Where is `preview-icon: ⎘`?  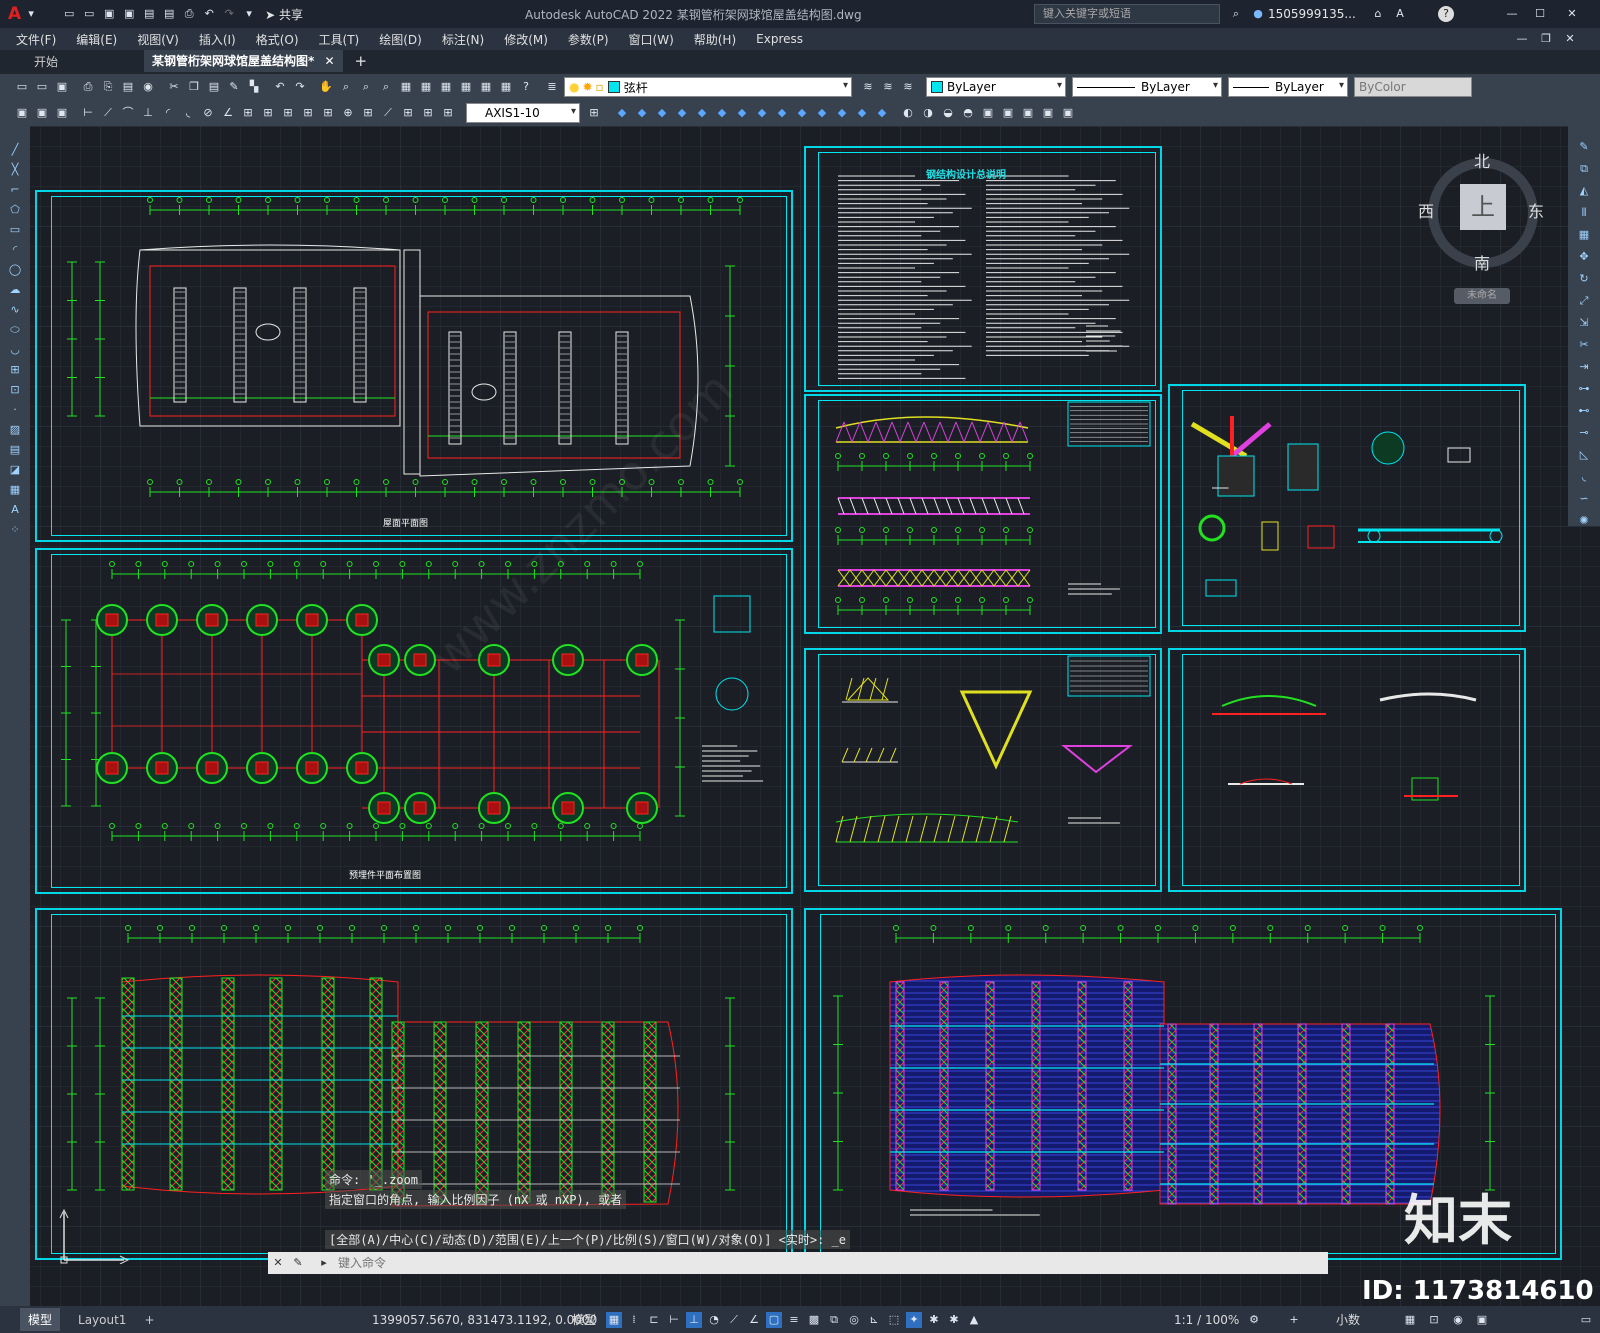
preview-icon: ⎘ is located at coordinates (108, 87).